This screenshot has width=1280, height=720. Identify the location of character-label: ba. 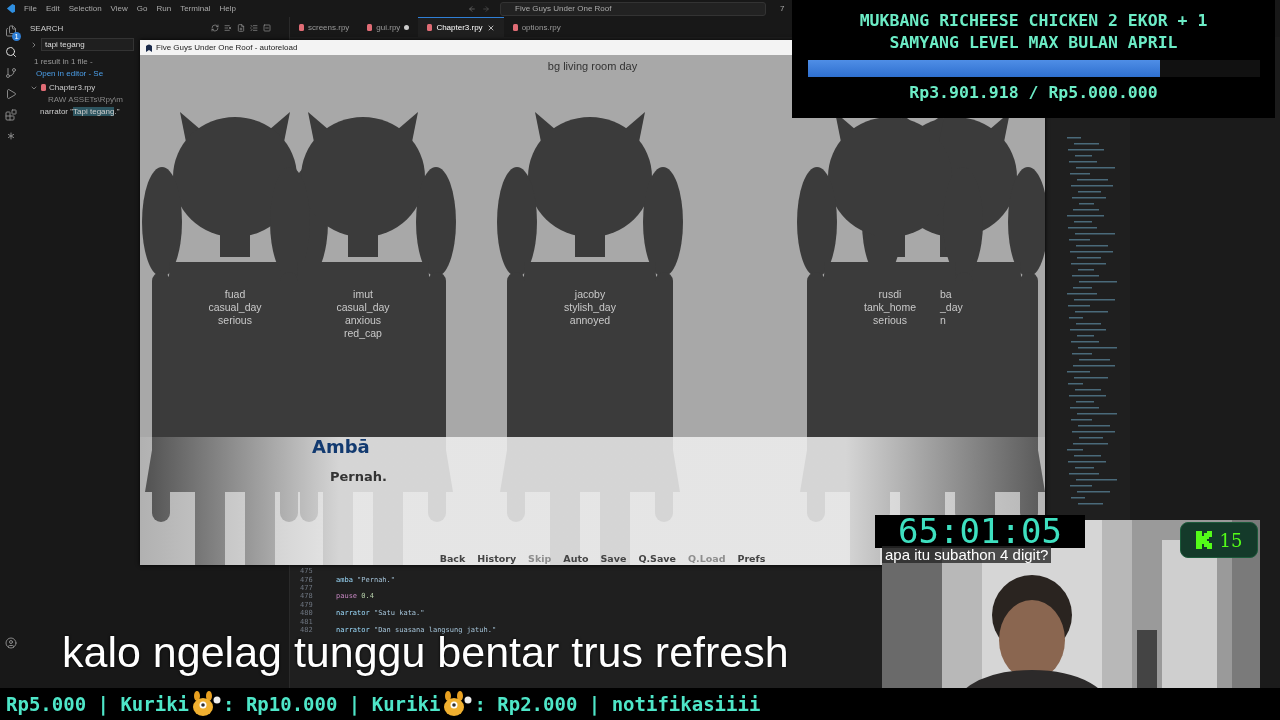
(946, 294).